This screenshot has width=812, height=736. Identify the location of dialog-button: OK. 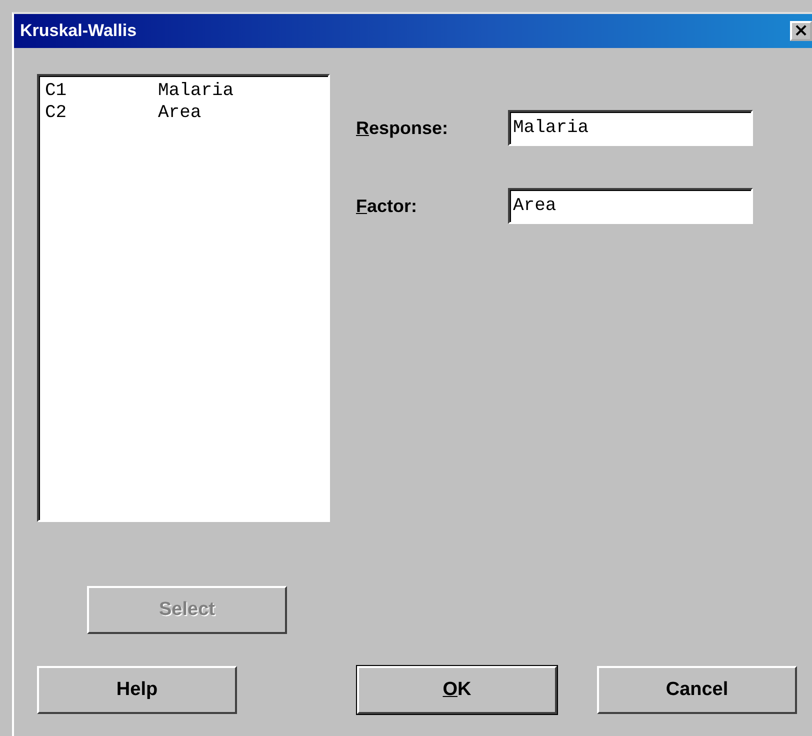
(457, 690).